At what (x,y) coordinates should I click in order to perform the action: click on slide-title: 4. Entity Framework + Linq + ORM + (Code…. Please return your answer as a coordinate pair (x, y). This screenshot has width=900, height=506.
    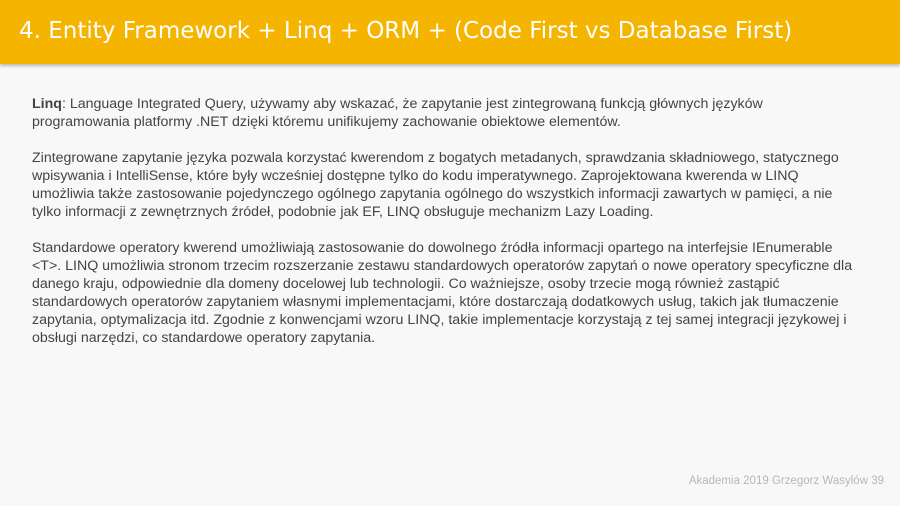
    Looking at the image, I should click on (406, 31).